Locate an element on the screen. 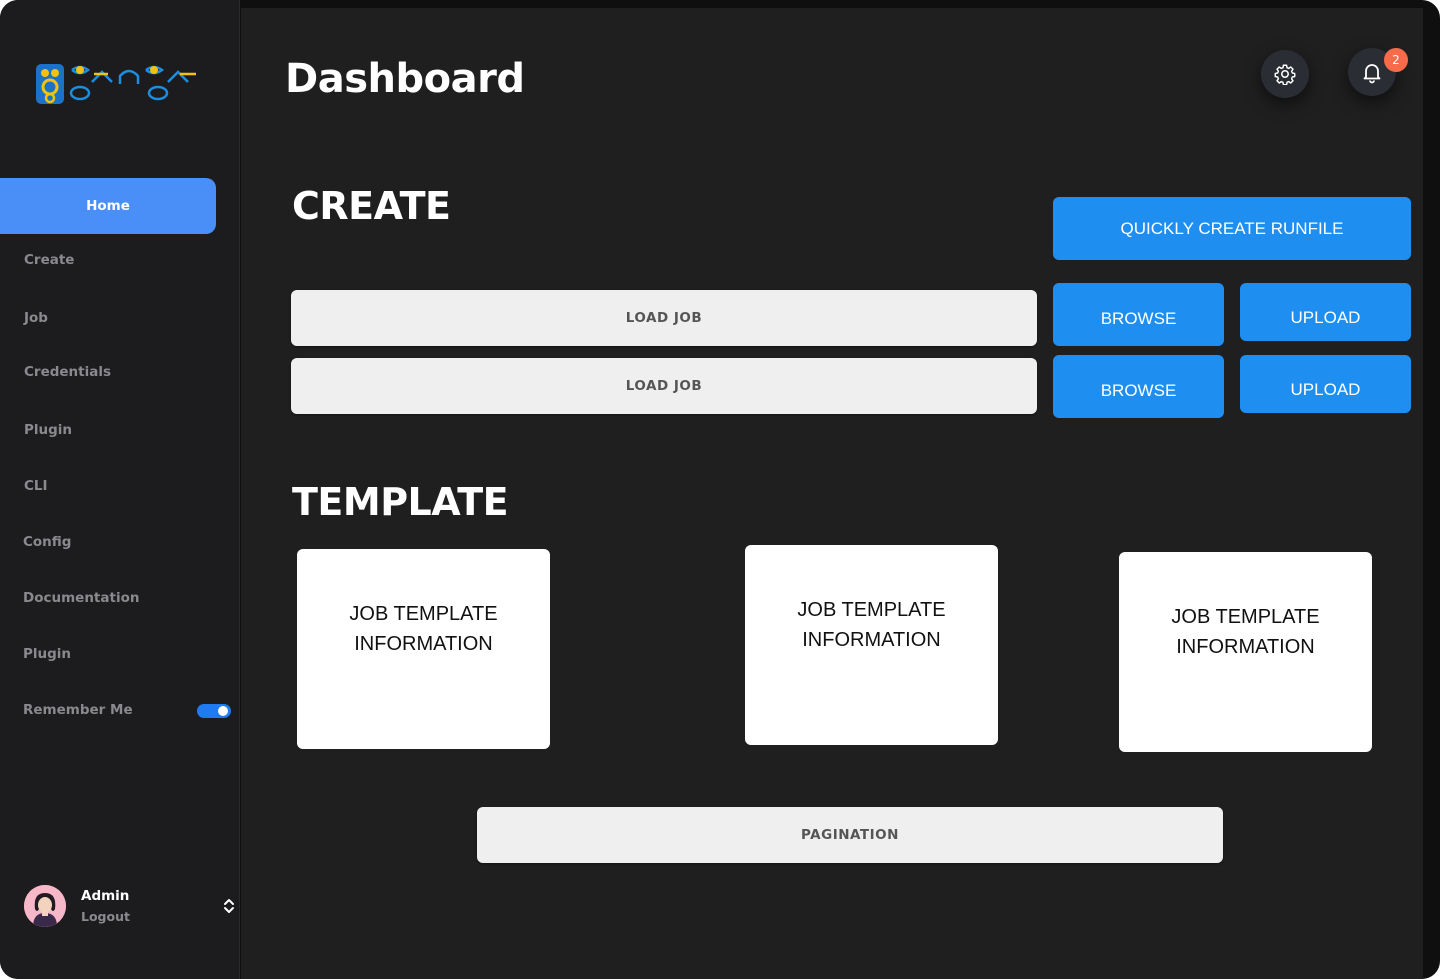  create-section-title: CREATE is located at coordinates (371, 206).